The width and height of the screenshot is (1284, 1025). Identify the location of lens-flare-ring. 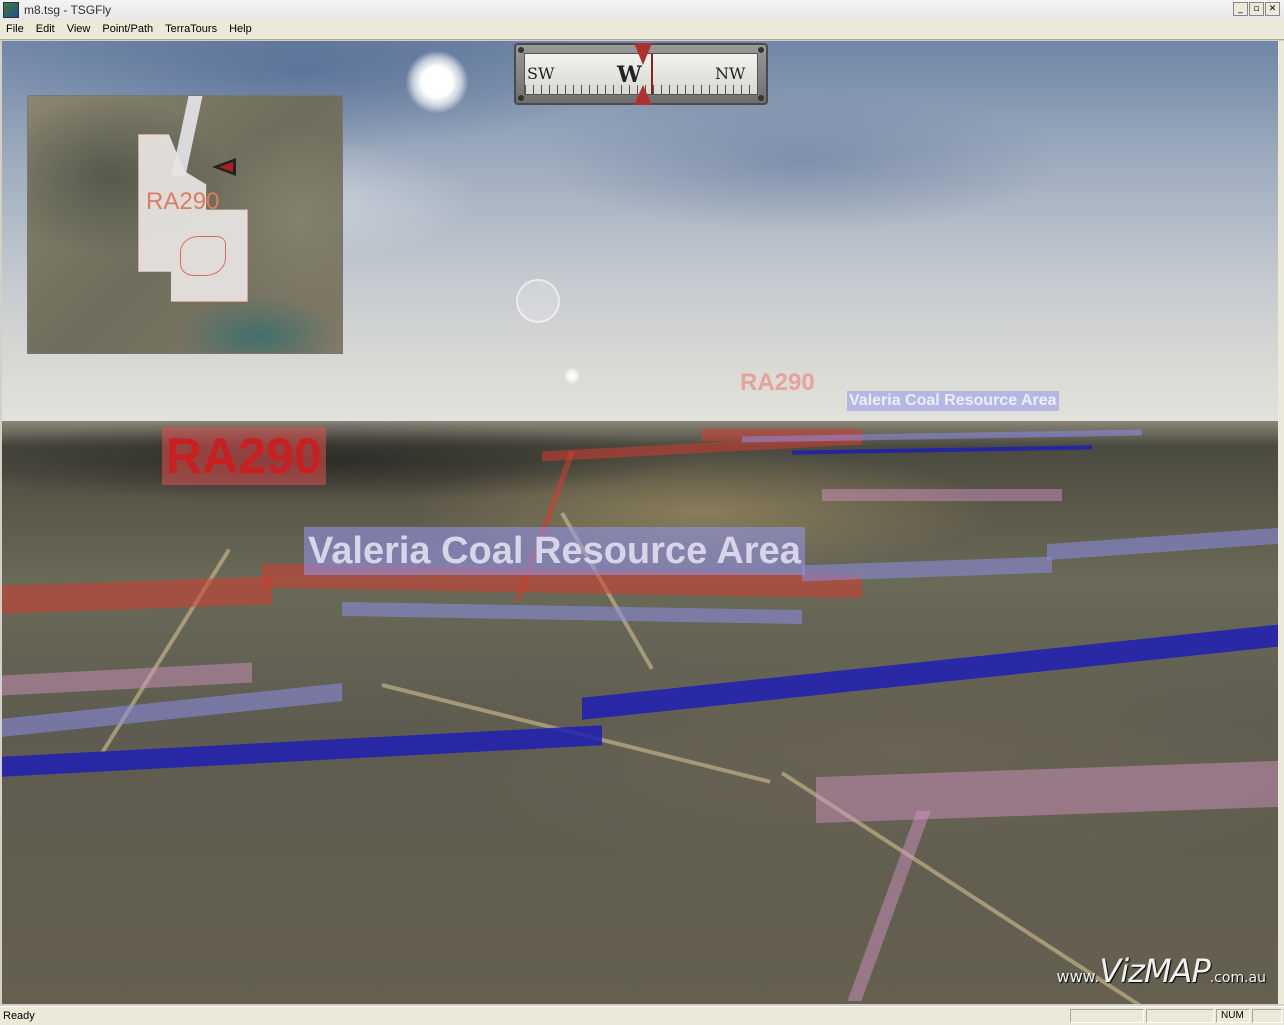
(538, 301).